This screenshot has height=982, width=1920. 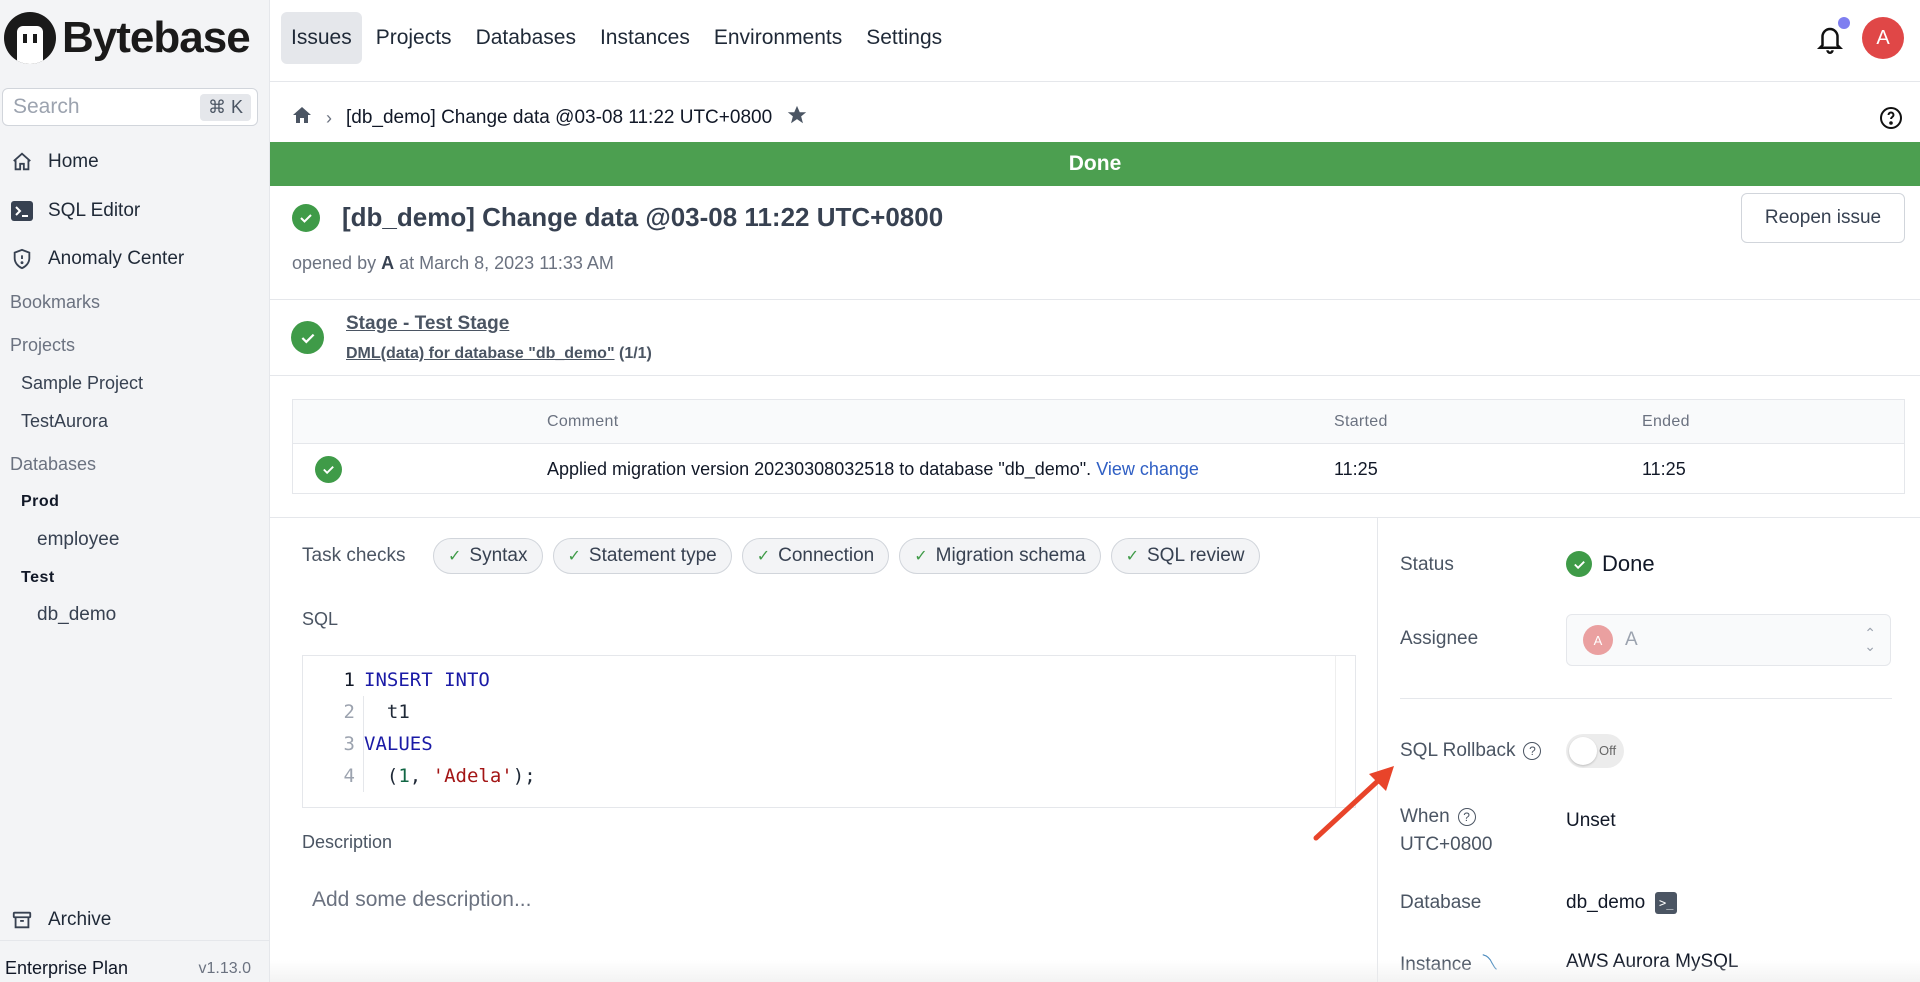 I want to click on star-icon, so click(x=797, y=118).